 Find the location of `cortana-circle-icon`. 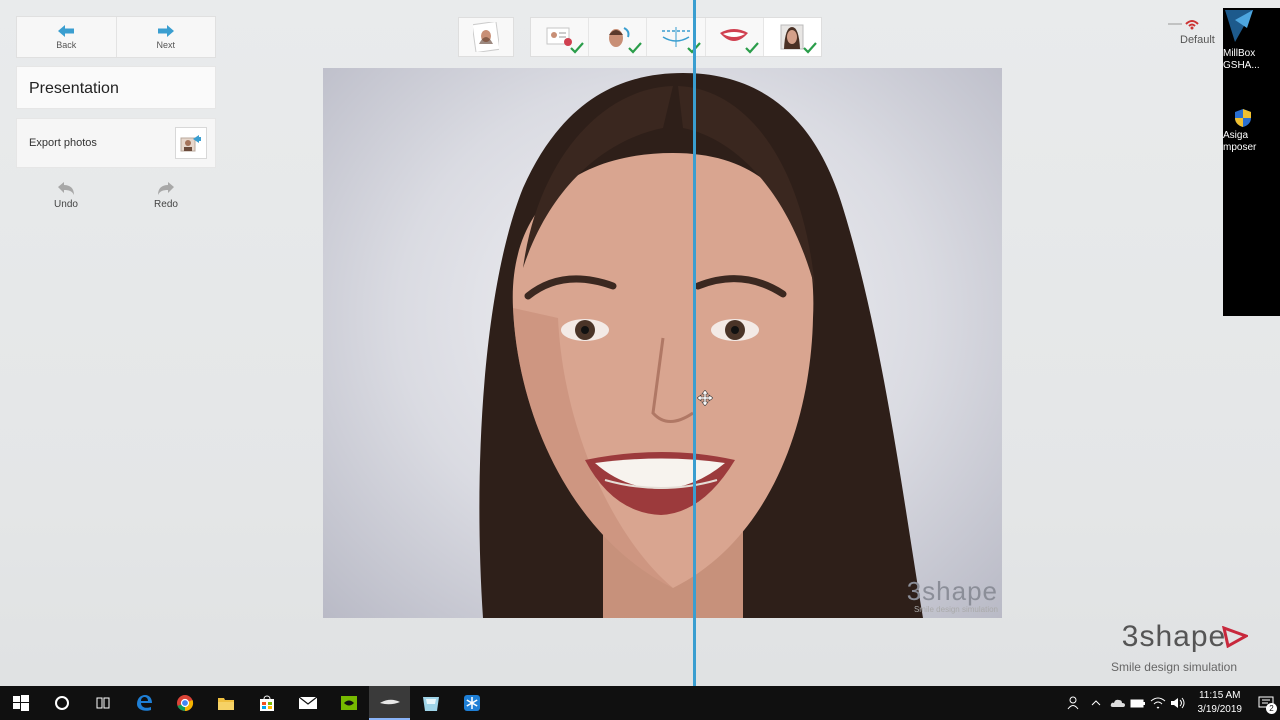

cortana-circle-icon is located at coordinates (61, 703).